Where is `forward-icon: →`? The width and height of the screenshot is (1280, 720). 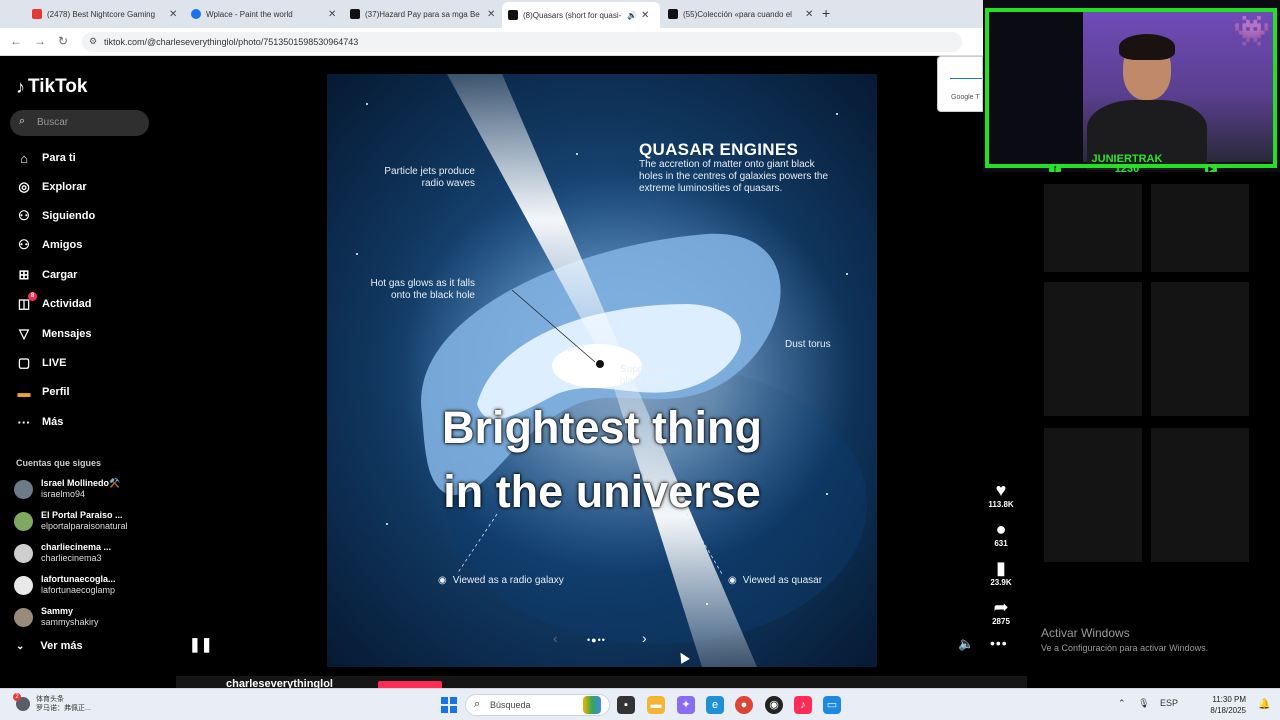 forward-icon: → is located at coordinates (40, 41).